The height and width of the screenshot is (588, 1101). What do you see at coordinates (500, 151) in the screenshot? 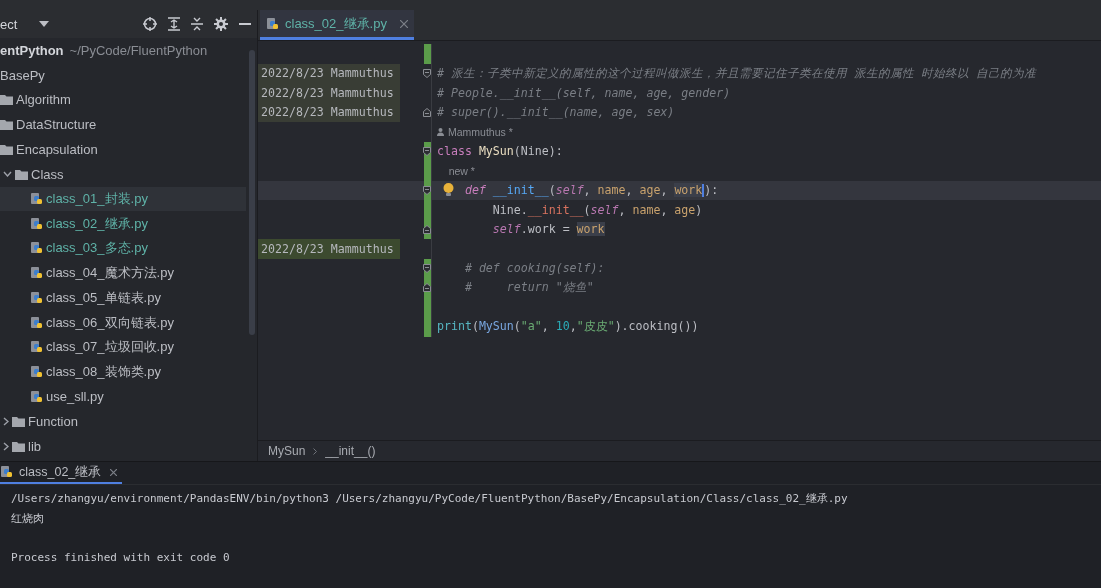
I see `code-line: class MySun(Nine):` at bounding box center [500, 151].